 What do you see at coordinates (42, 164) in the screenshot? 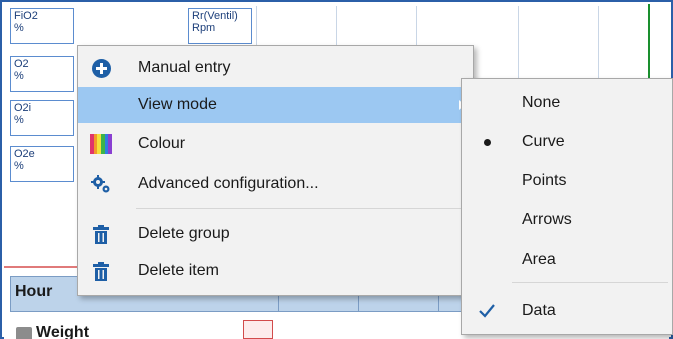
I see `param-box-o2e: O2e %` at bounding box center [42, 164].